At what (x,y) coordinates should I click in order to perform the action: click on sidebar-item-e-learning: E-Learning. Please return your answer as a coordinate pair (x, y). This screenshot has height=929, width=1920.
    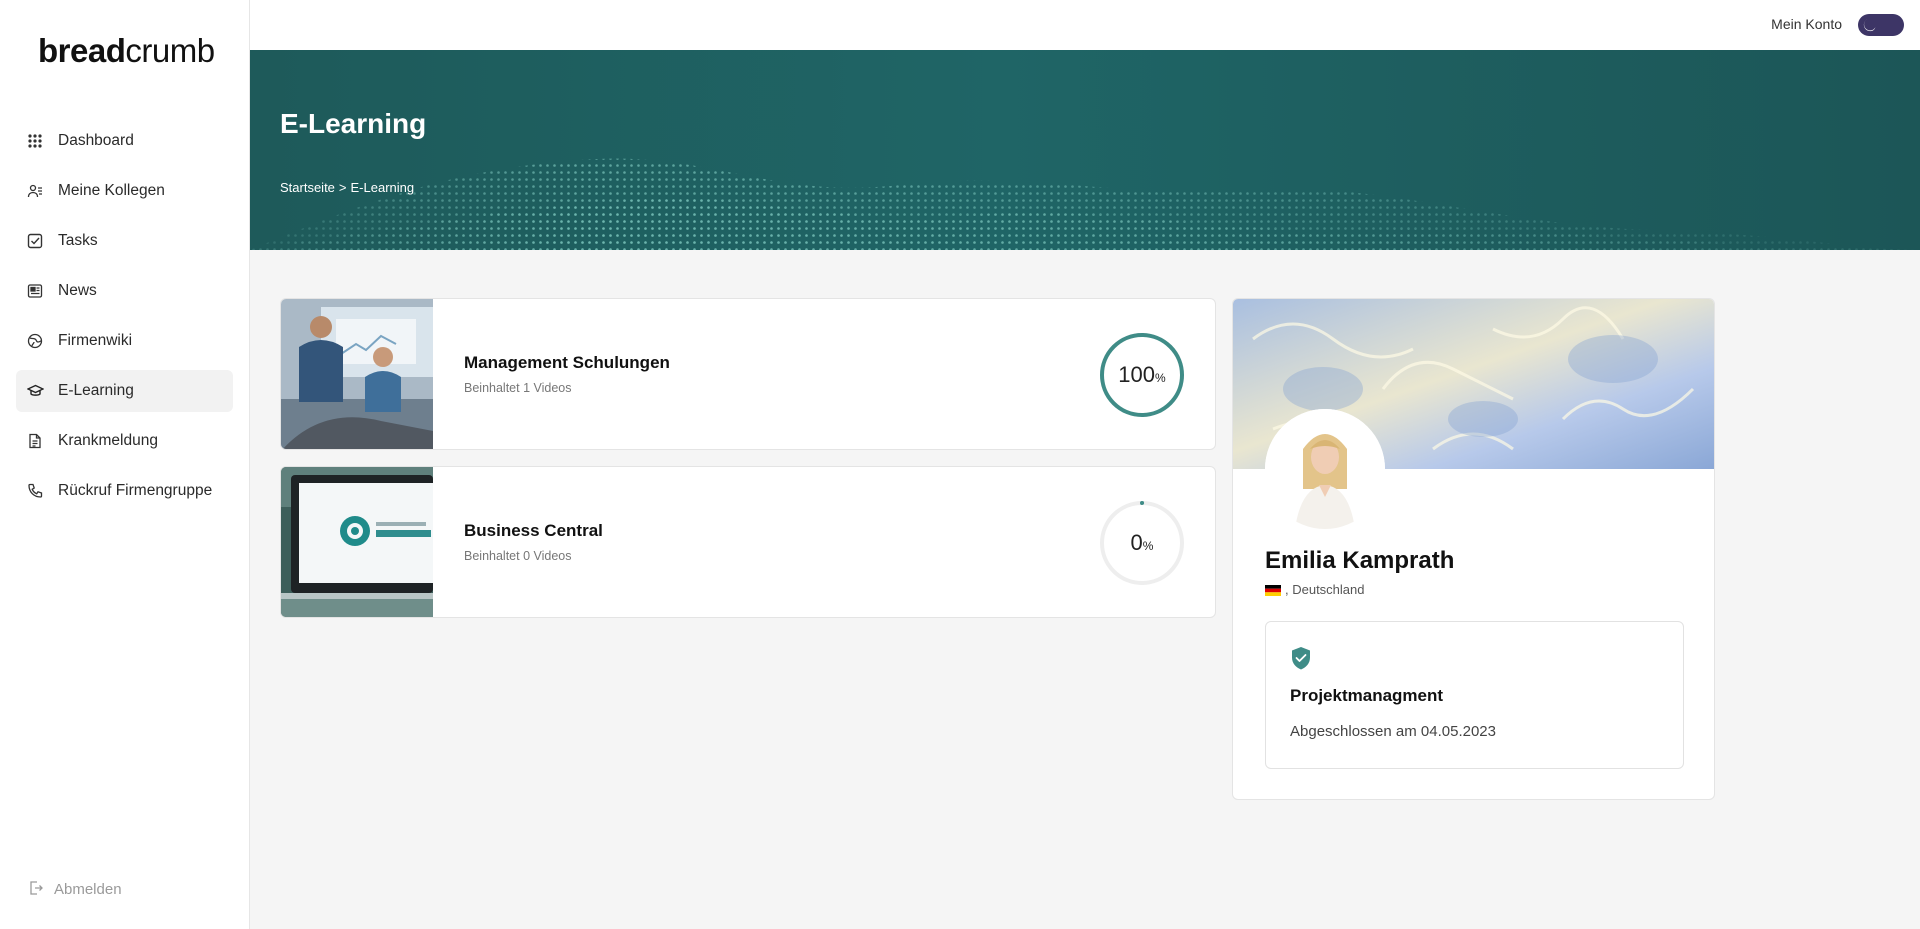
    Looking at the image, I should click on (124, 391).